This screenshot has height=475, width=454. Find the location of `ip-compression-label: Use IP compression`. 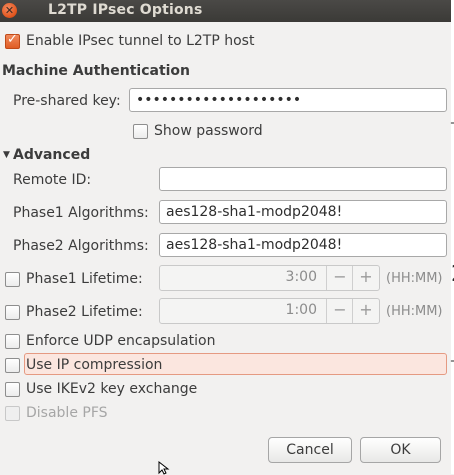

ip-compression-label: Use IP compression is located at coordinates (94, 365).